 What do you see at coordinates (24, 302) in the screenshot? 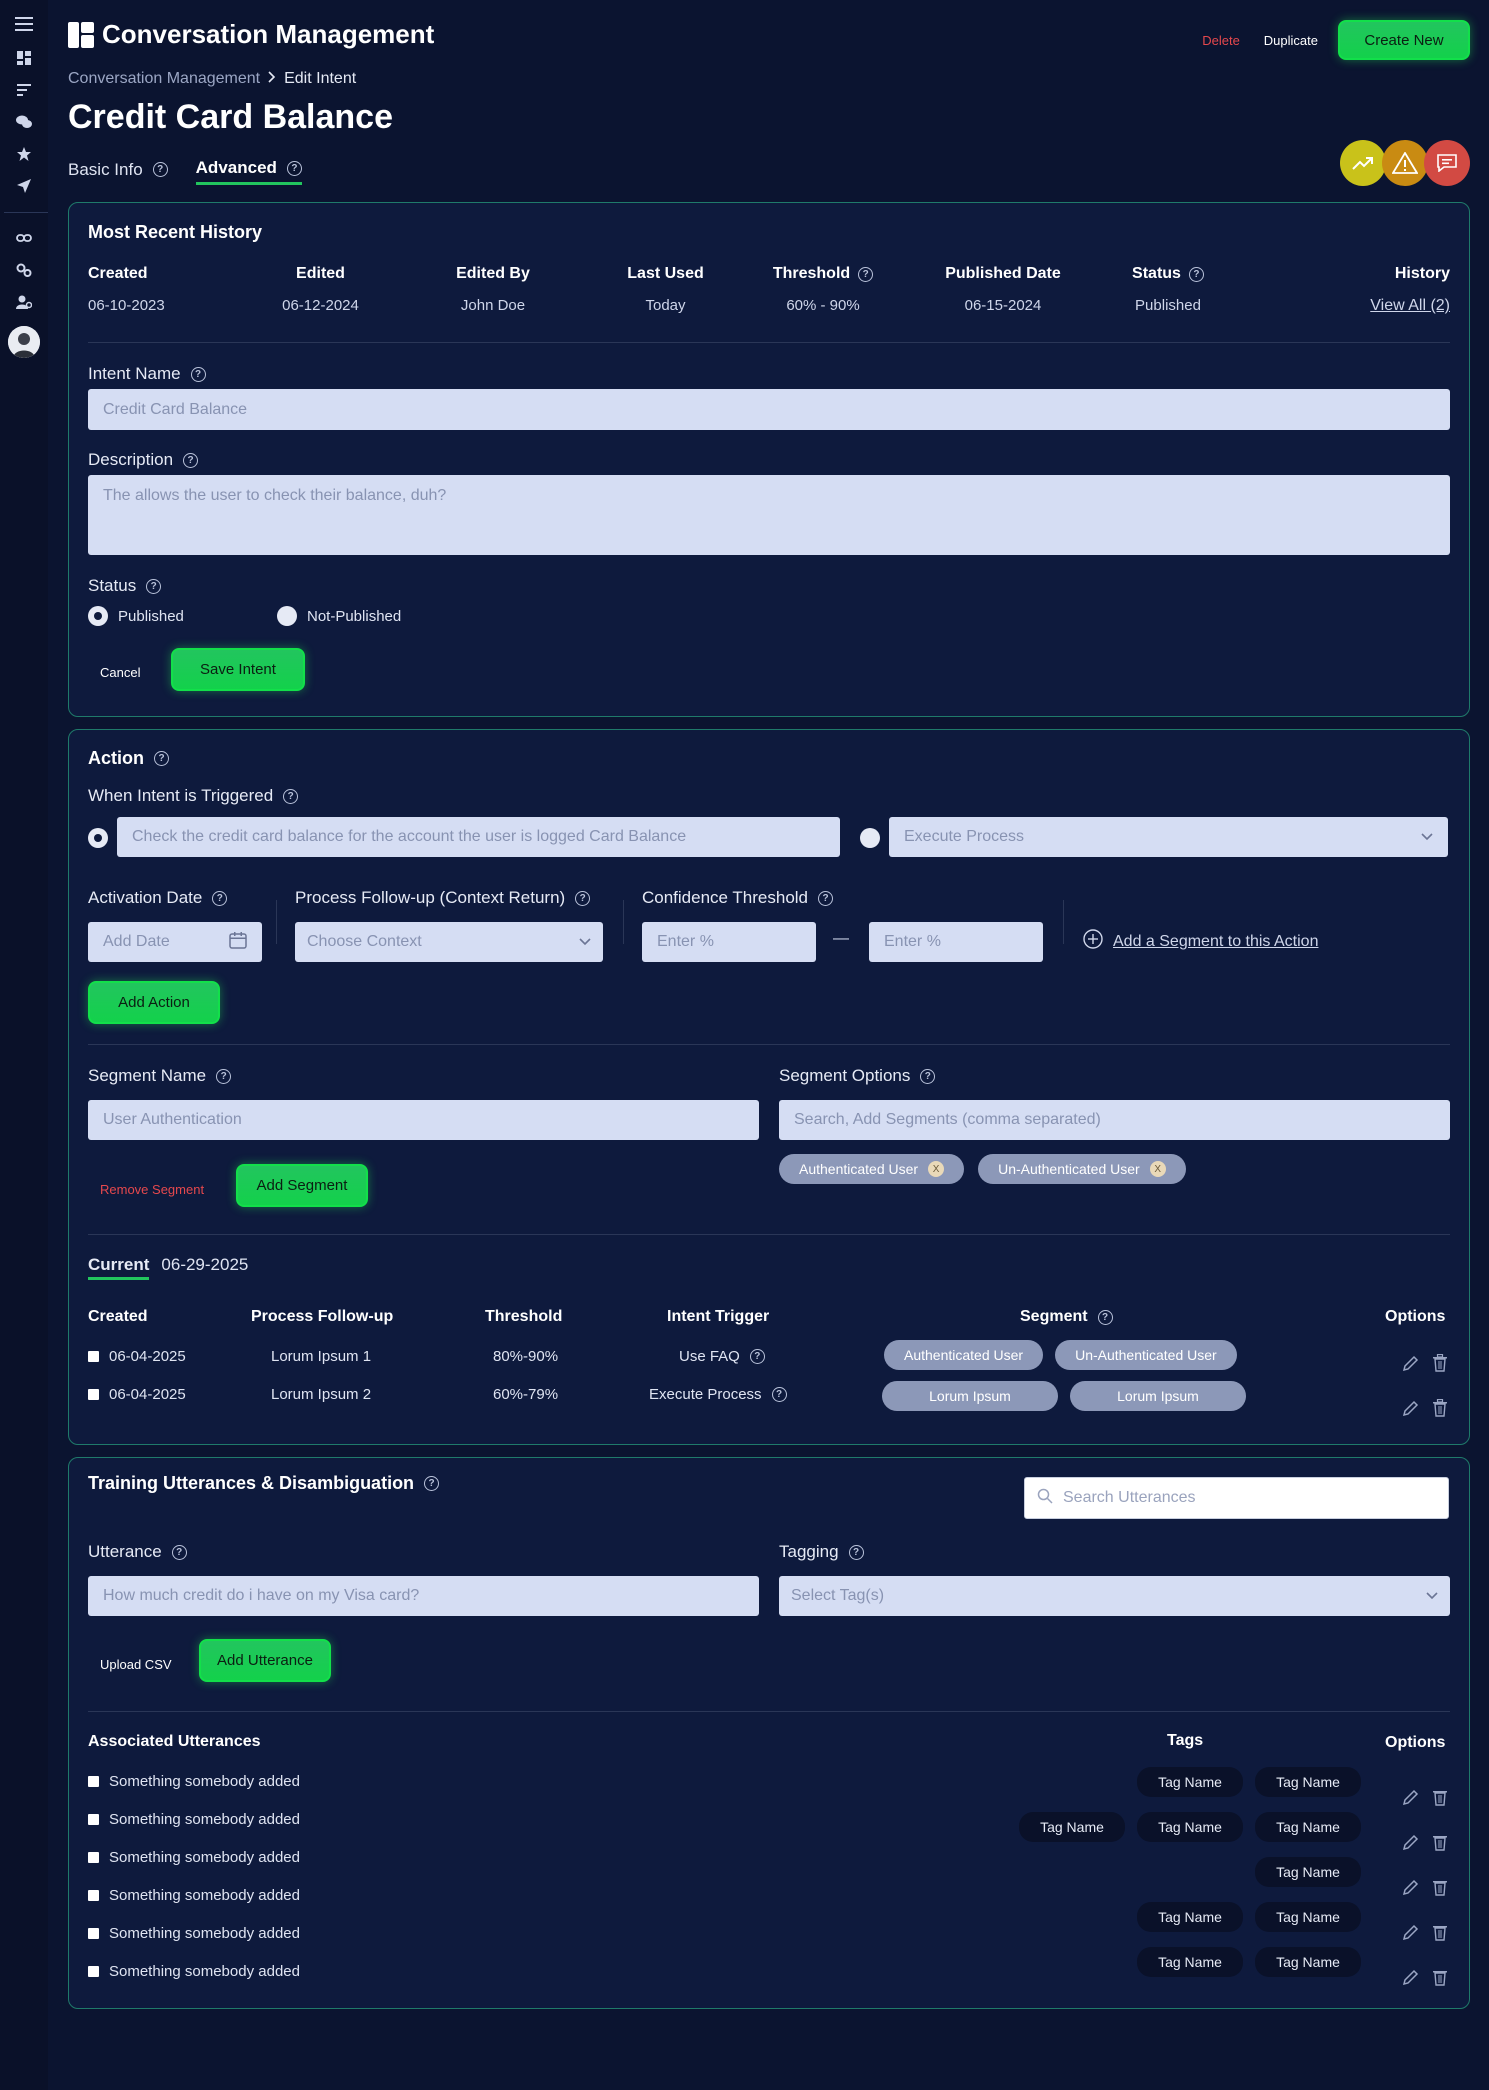
I see `user-settings-icon` at bounding box center [24, 302].